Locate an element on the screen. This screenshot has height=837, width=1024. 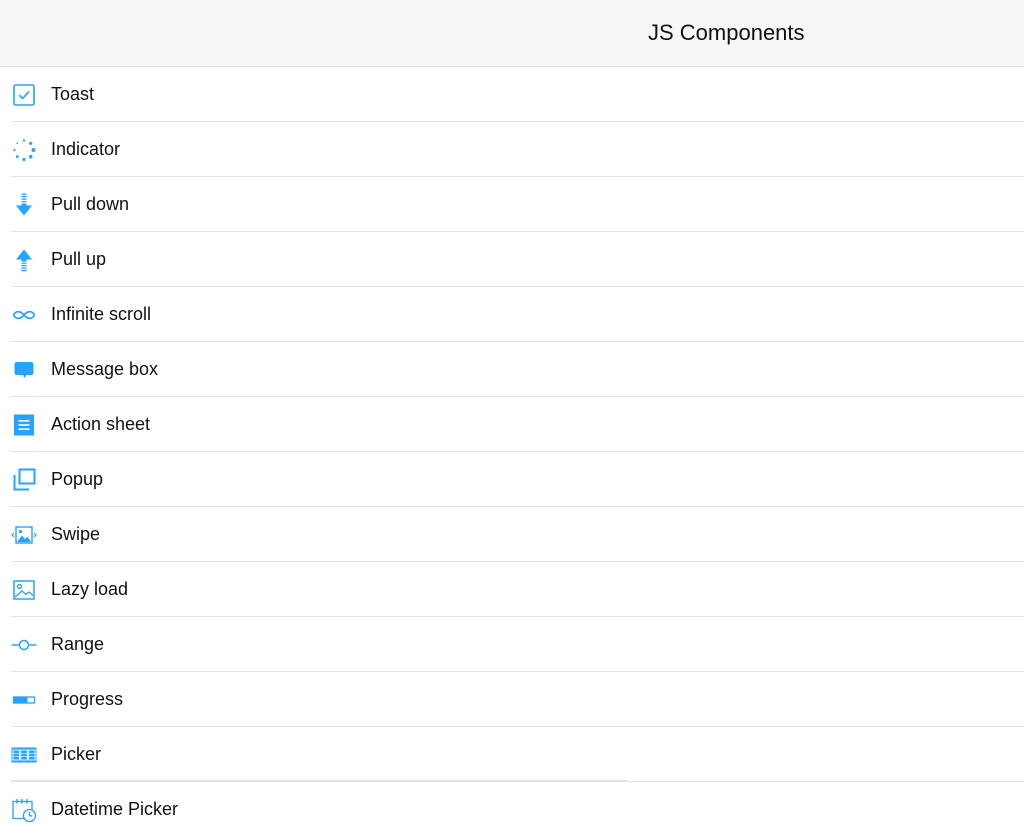
list-item-infinite-scroll: Infinite scroll is located at coordinates (512, 314).